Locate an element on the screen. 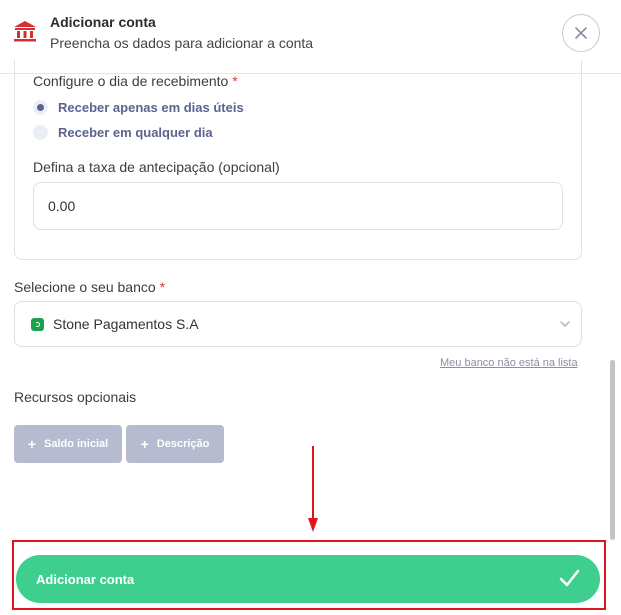 The image size is (621, 615). radio-any-day-label: Receber em qualquer dia is located at coordinates (135, 132).